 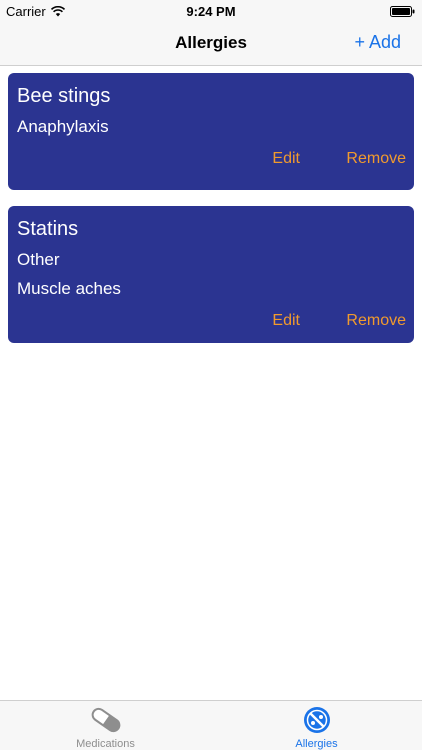 I want to click on status-bar: Carrier 9:24 PM, so click(x=211, y=11).